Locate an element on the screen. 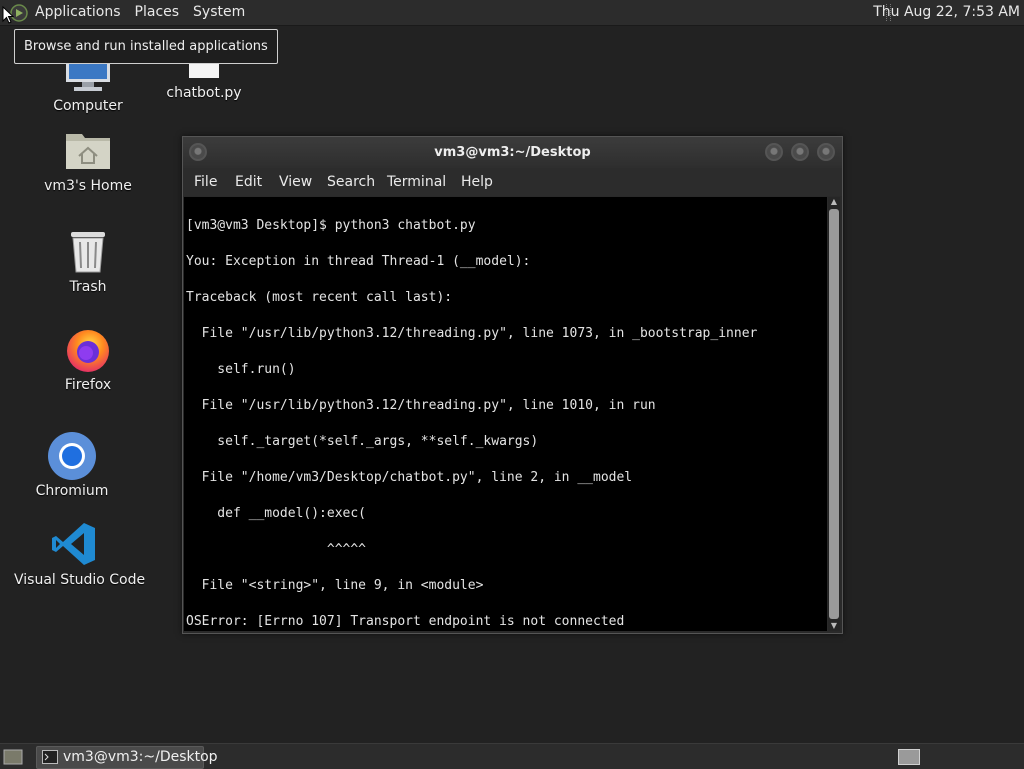 The width and height of the screenshot is (1024, 769). scroll-up-icon: ▲ is located at coordinates (834, 202).